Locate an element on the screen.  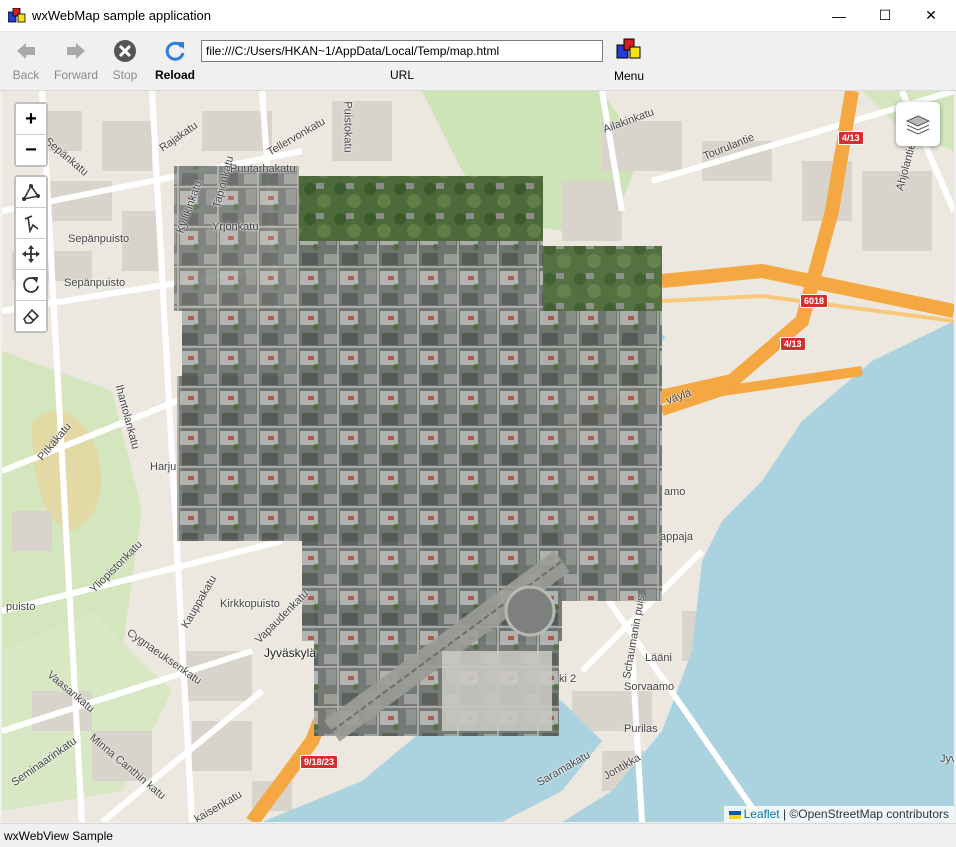
street-label: Puutarhakatu is located at coordinates (263, 169).